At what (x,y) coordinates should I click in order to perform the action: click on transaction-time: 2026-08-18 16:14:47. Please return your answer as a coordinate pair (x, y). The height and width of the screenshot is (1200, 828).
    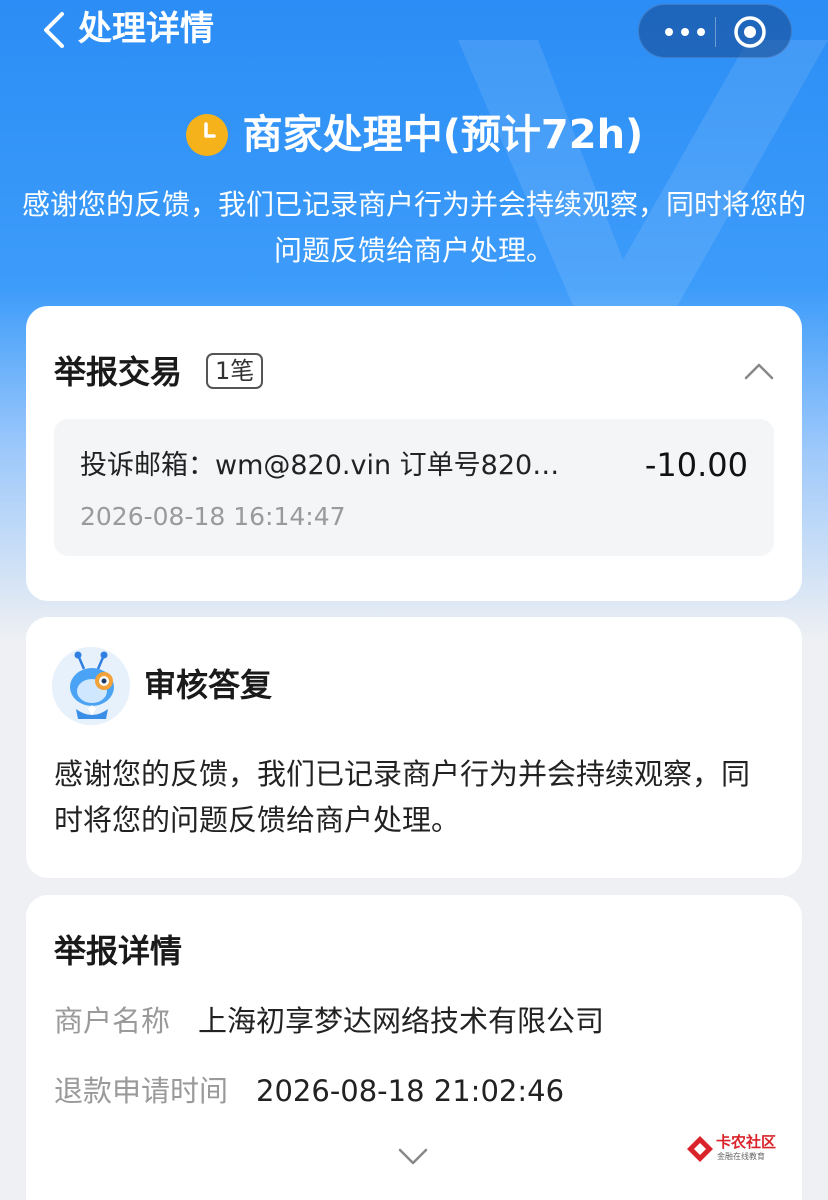
    Looking at the image, I should click on (213, 516).